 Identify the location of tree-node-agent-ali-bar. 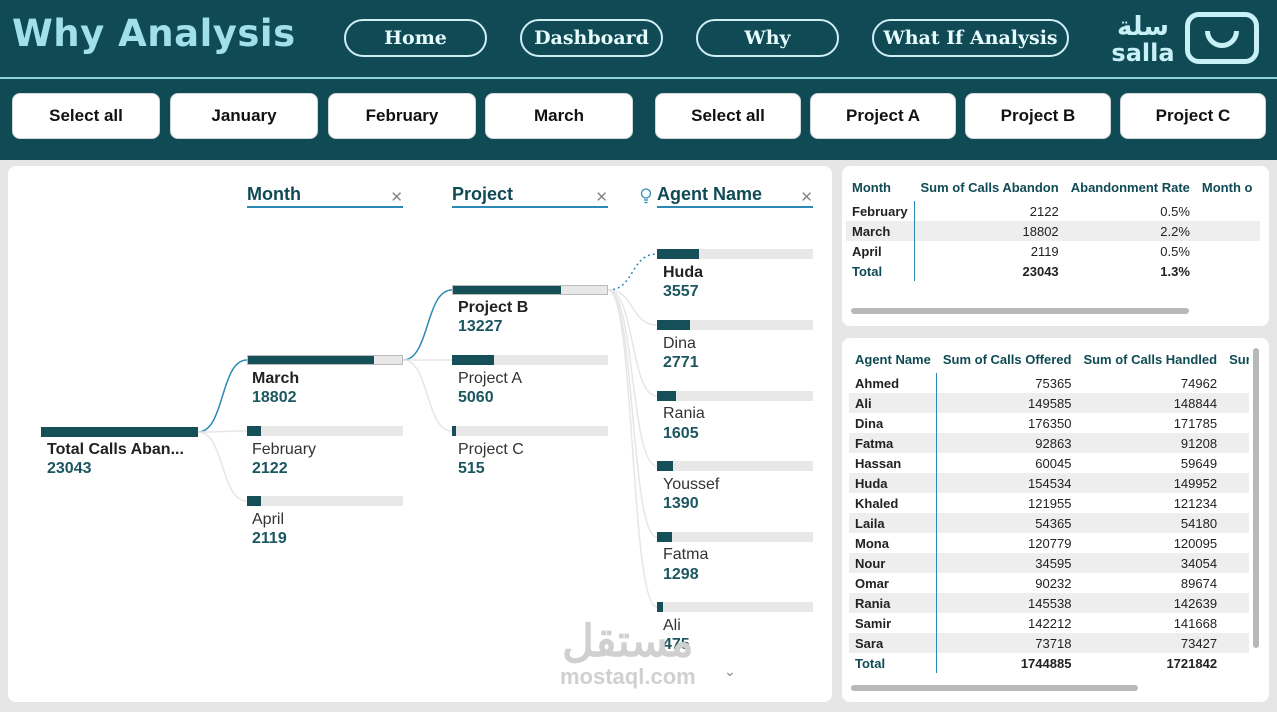
(735, 607).